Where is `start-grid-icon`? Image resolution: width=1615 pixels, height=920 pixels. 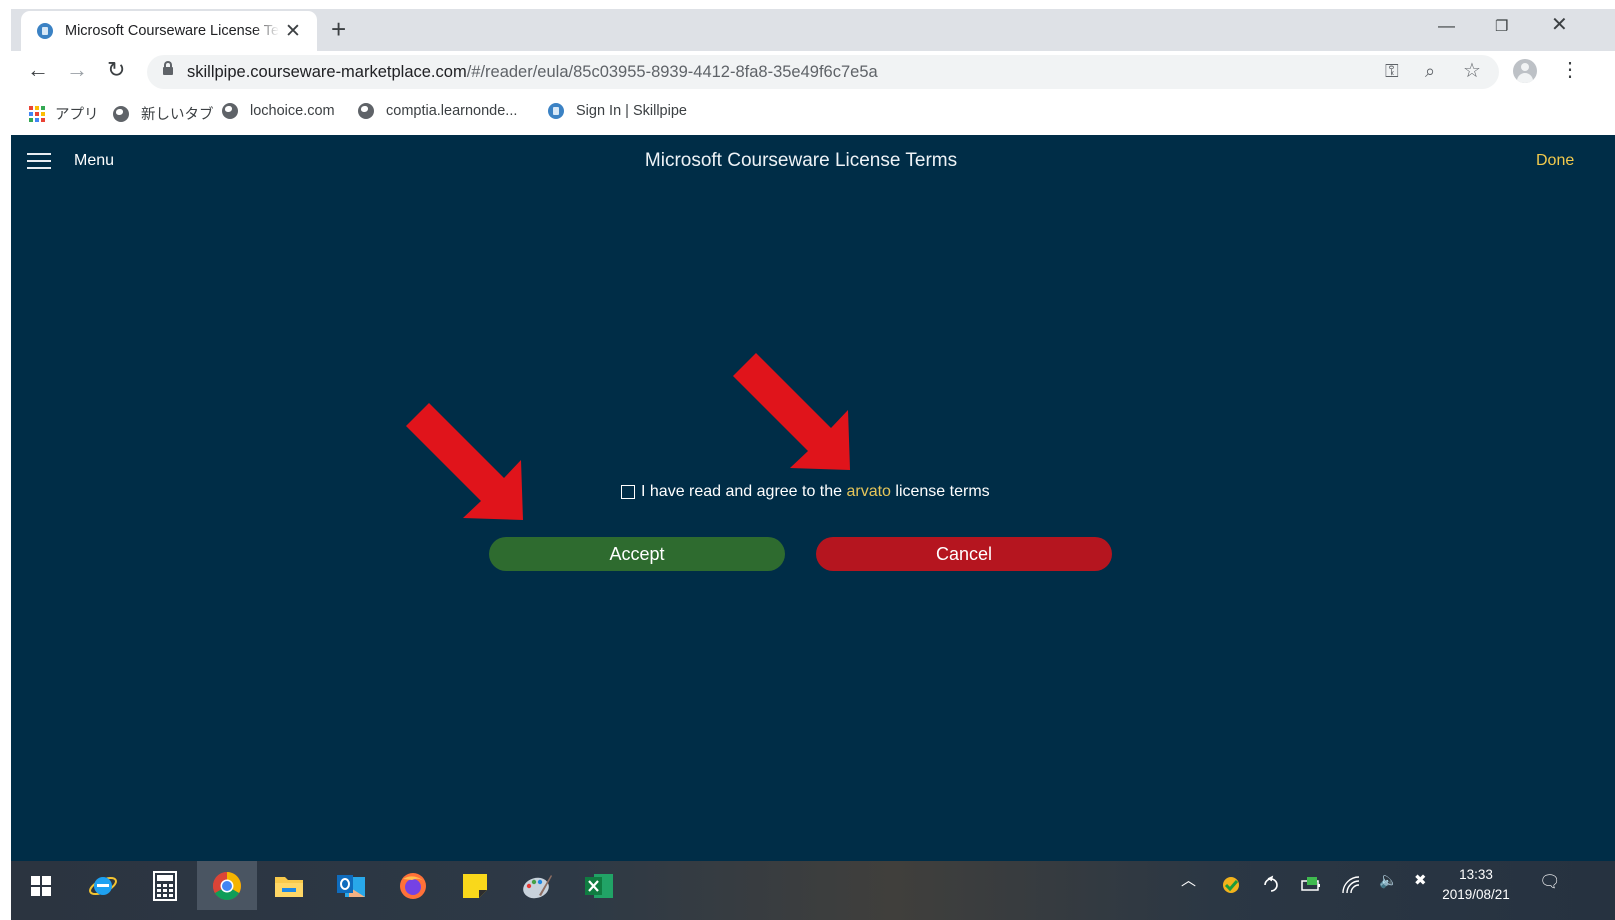 start-grid-icon is located at coordinates (41, 885).